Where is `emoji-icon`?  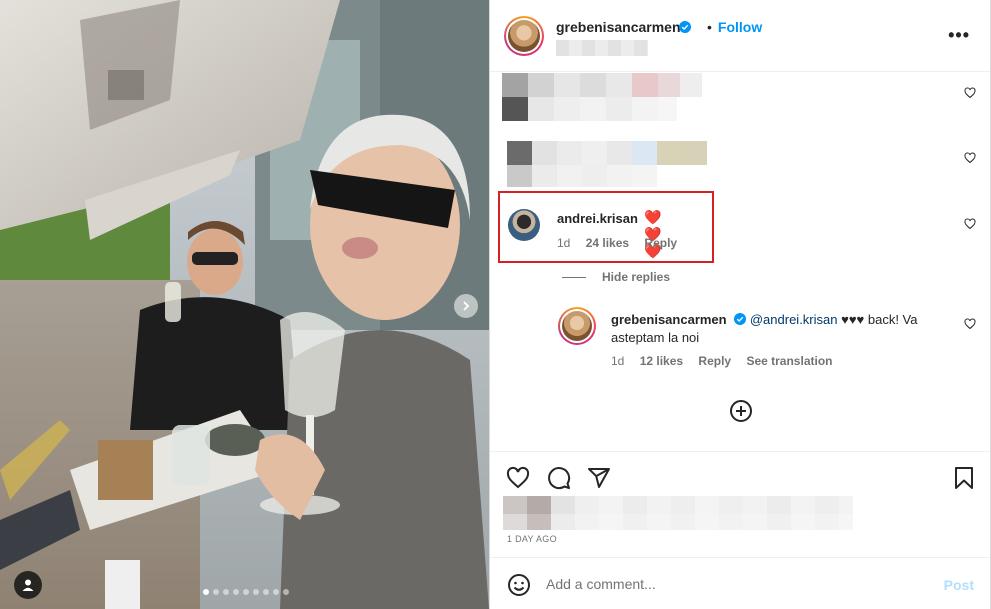 emoji-icon is located at coordinates (519, 585).